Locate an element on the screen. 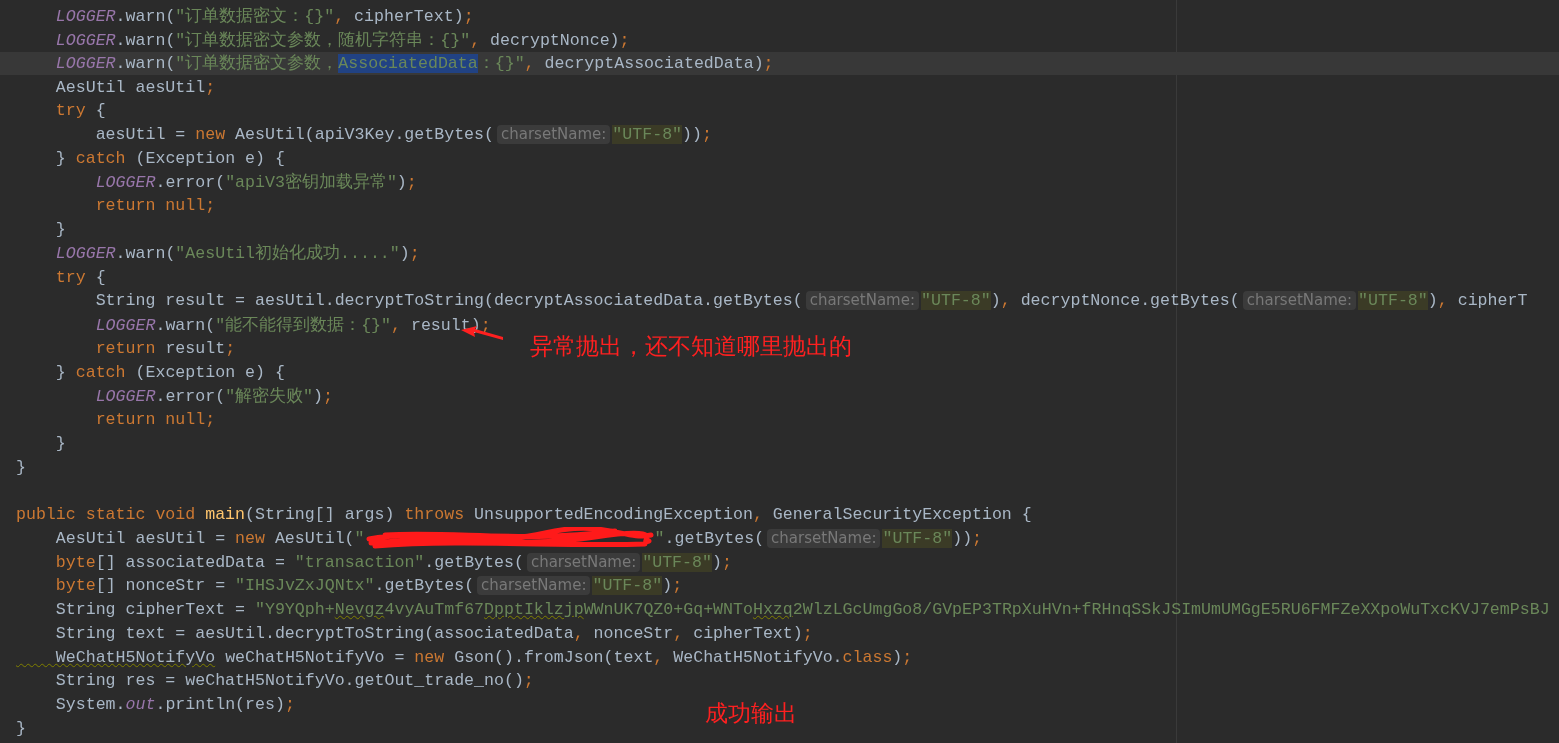  code-text: LOGGER.error("apiV3密钥加载异常"); is located at coordinates (255, 182).